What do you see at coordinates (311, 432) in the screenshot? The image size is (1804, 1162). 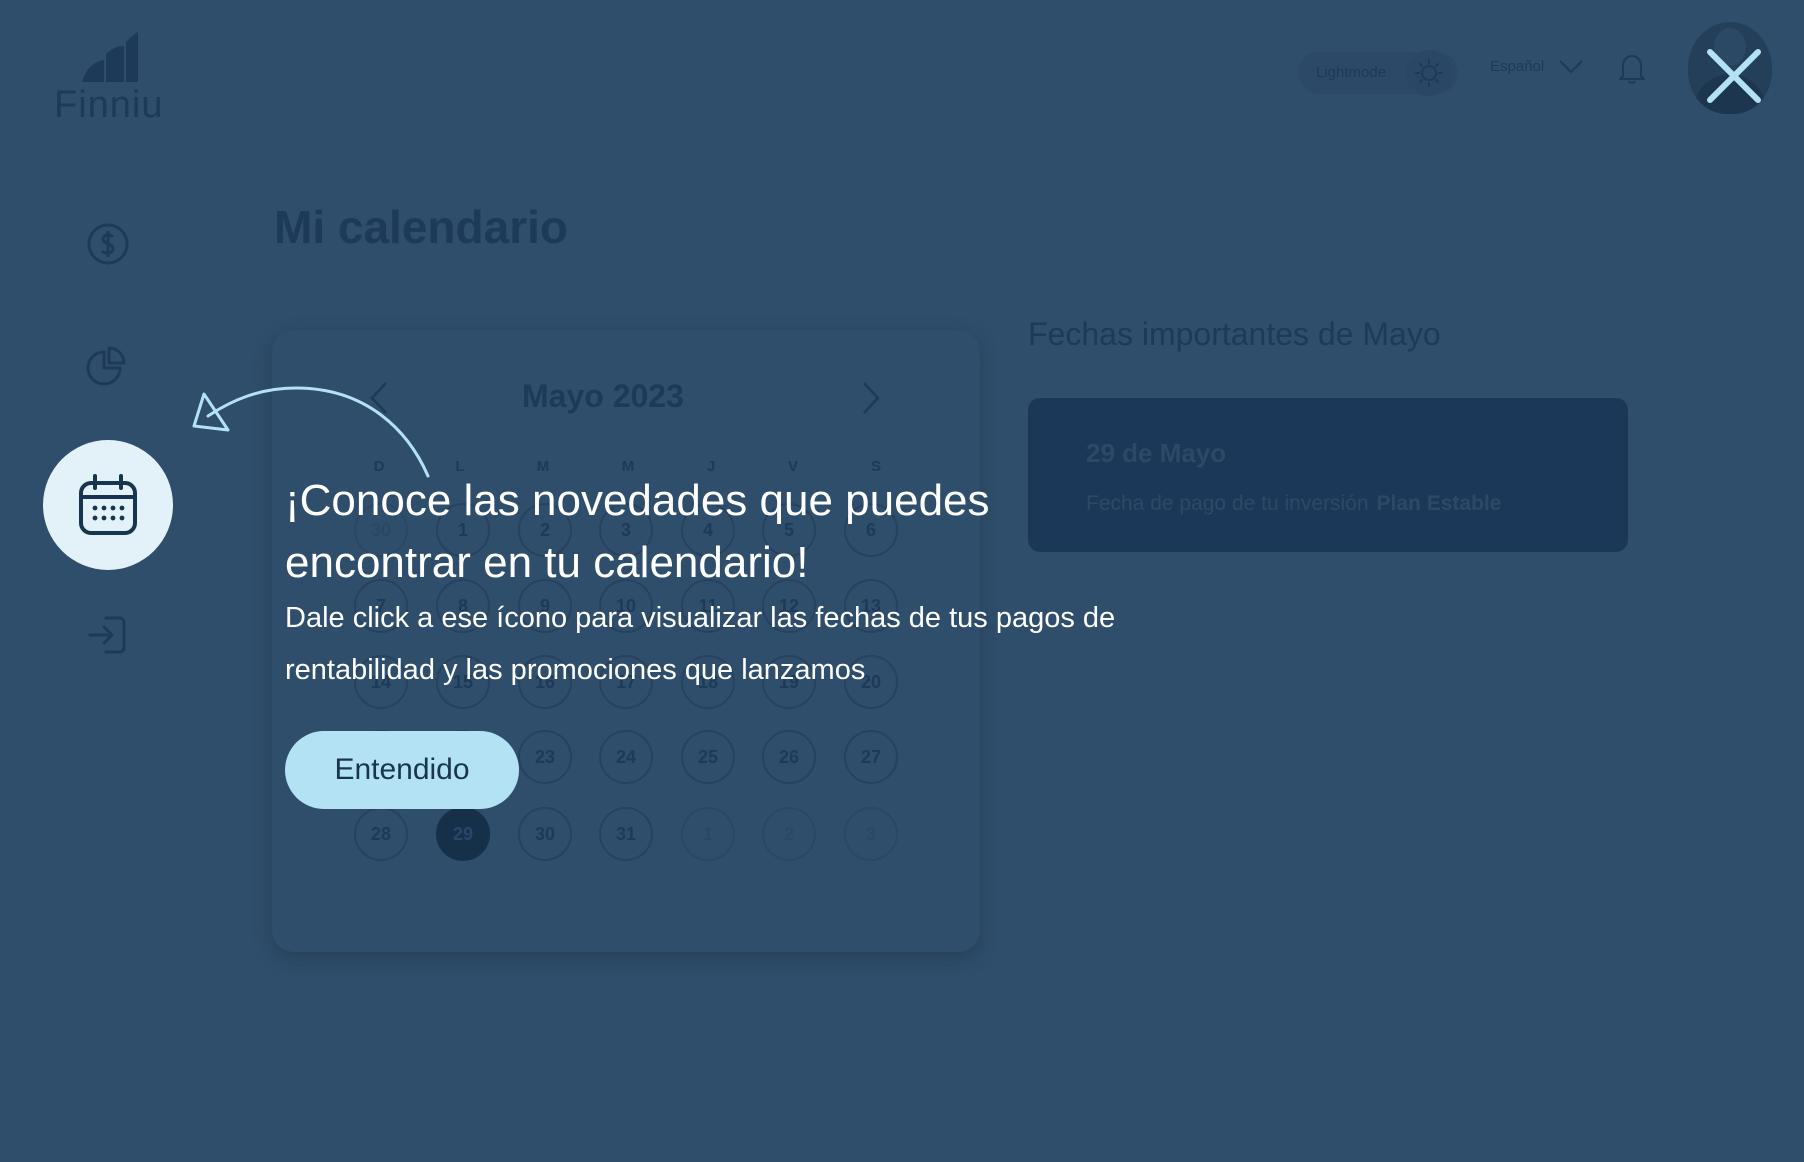 I see `pointer-arrow-icon` at bounding box center [311, 432].